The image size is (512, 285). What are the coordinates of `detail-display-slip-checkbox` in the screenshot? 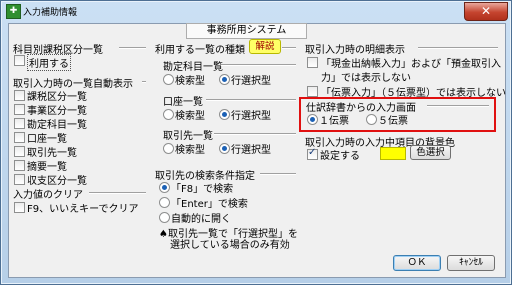 It's located at (312, 91).